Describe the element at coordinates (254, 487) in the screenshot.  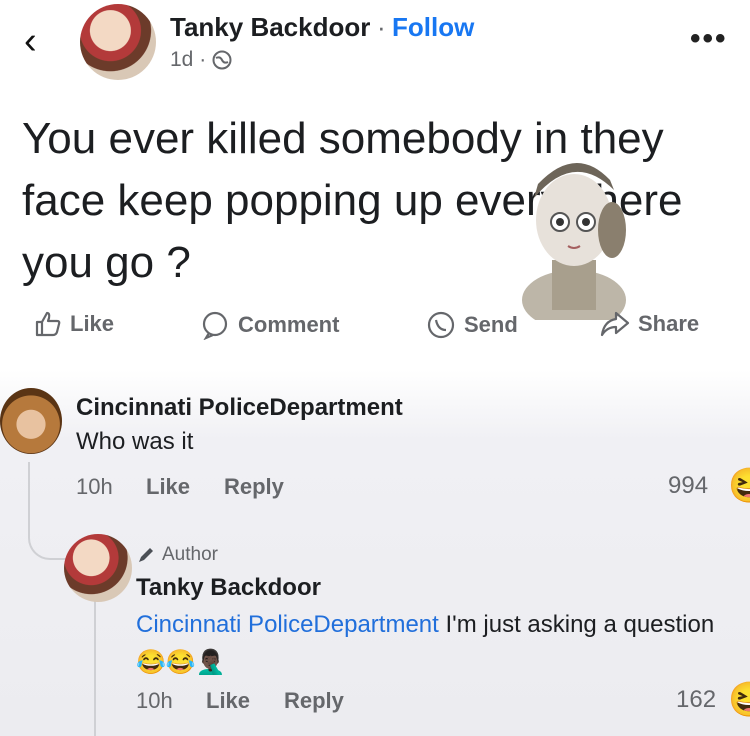
I see `comment-reply-button: Reply` at that location.